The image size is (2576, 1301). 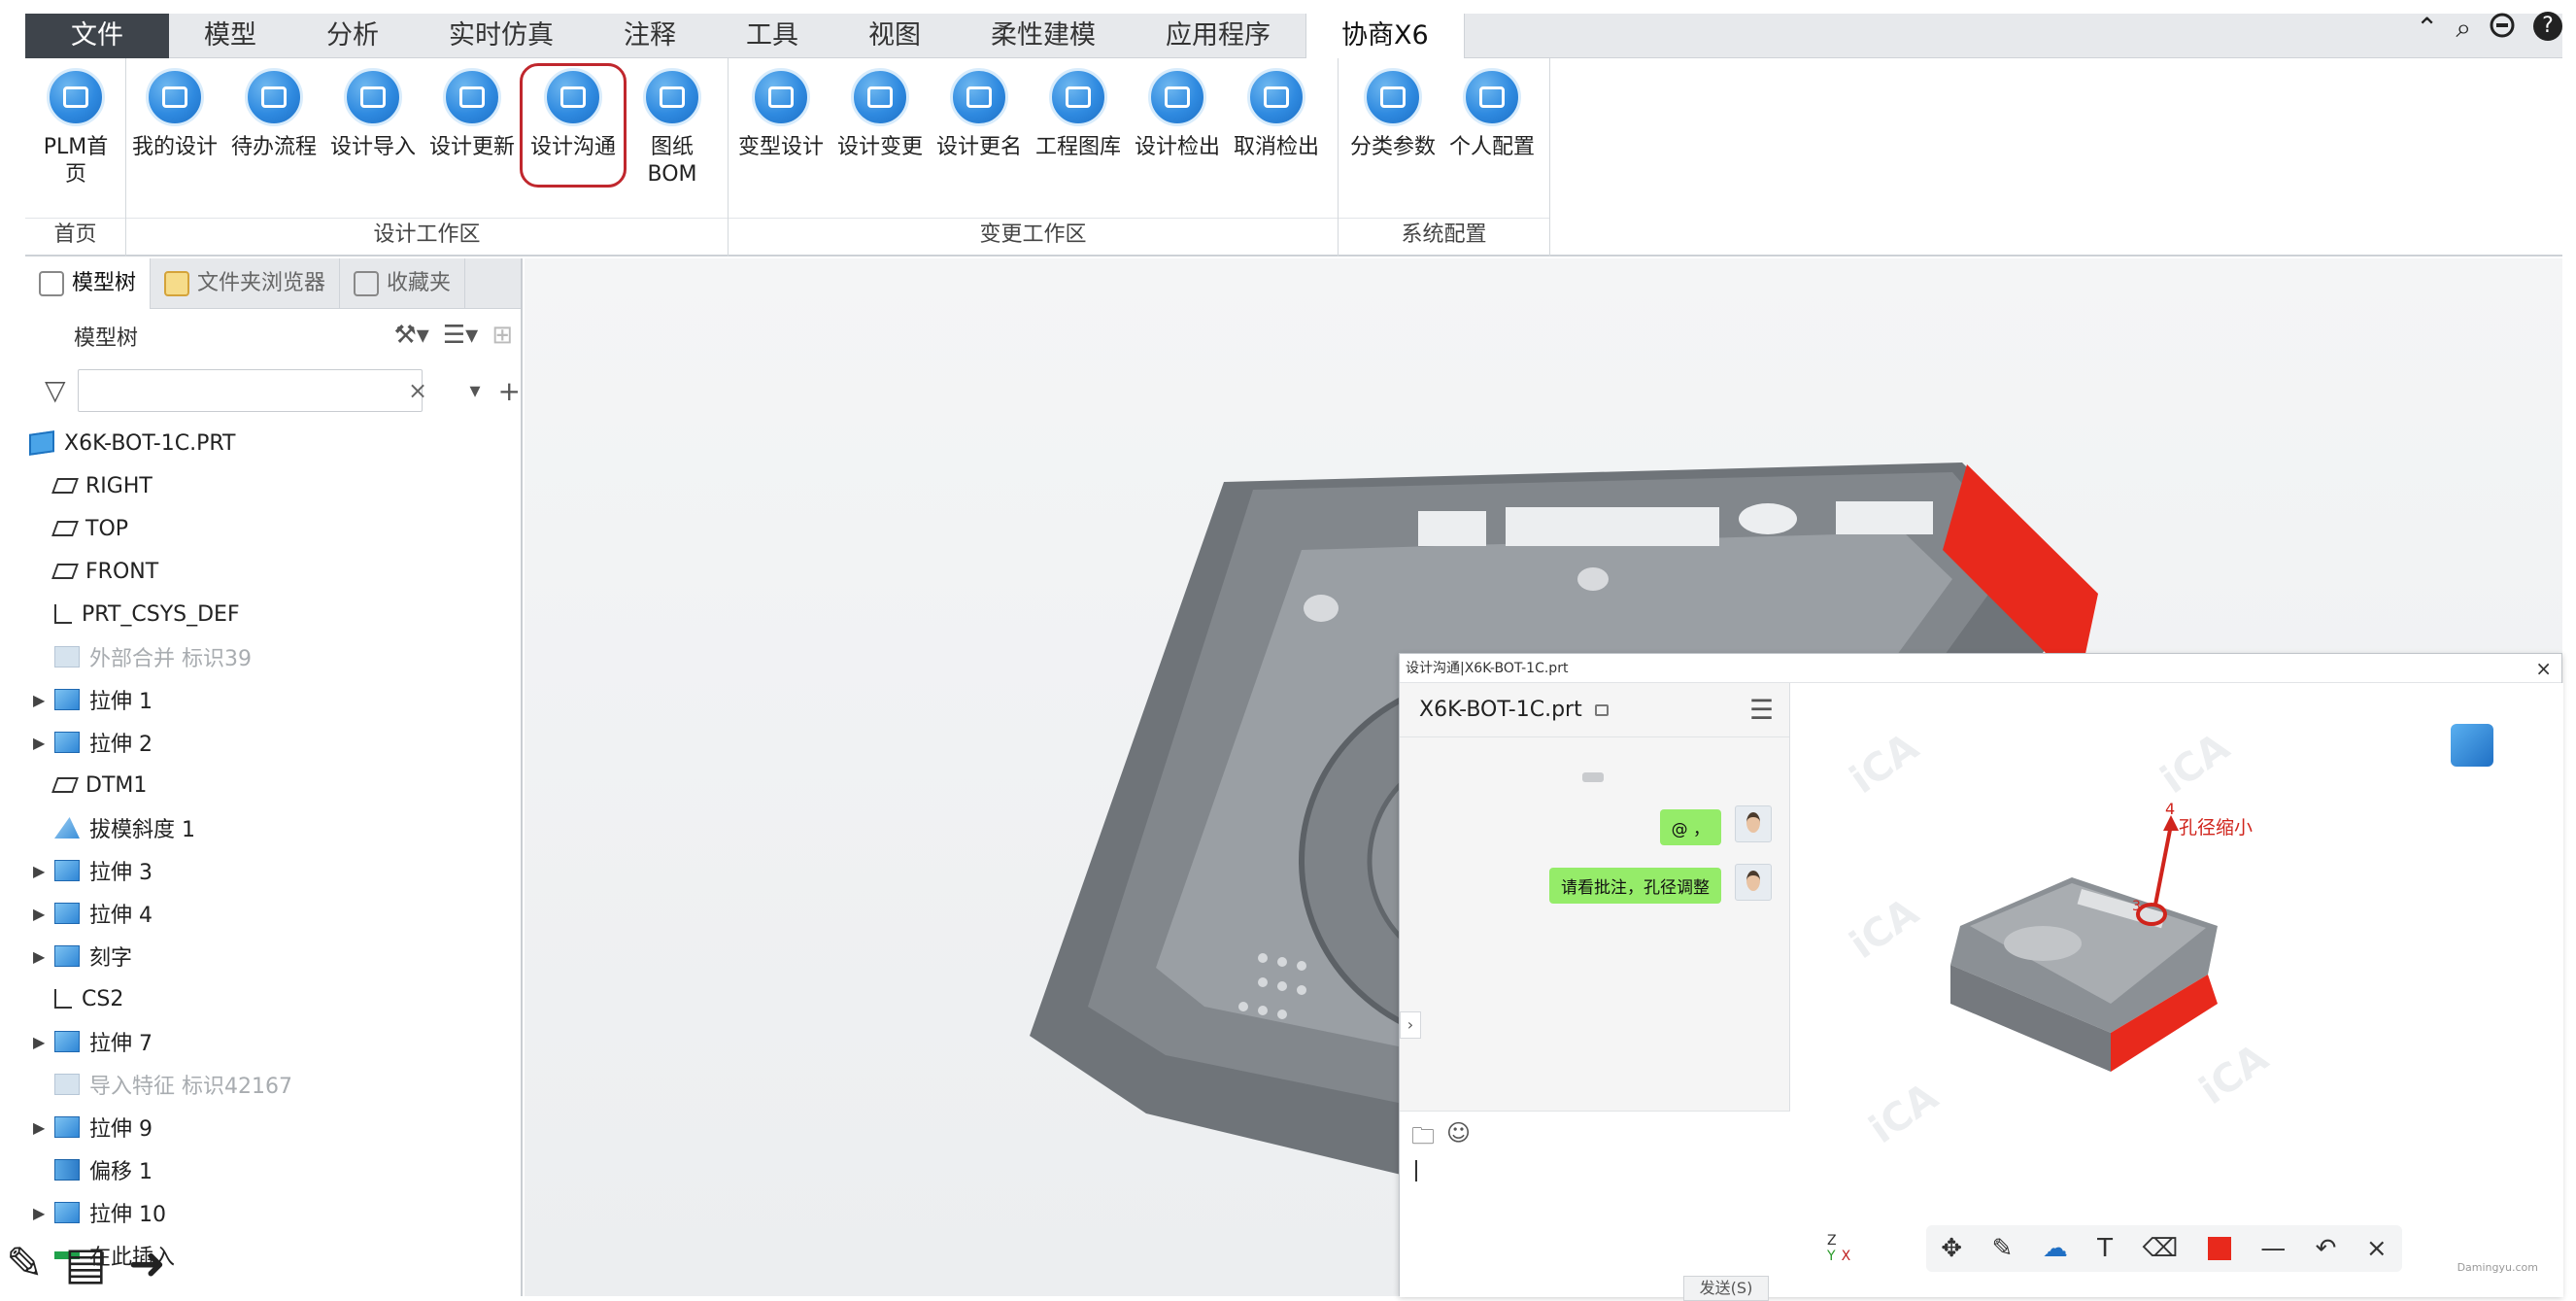 I want to click on tree-item: DTM1, so click(x=274, y=785).